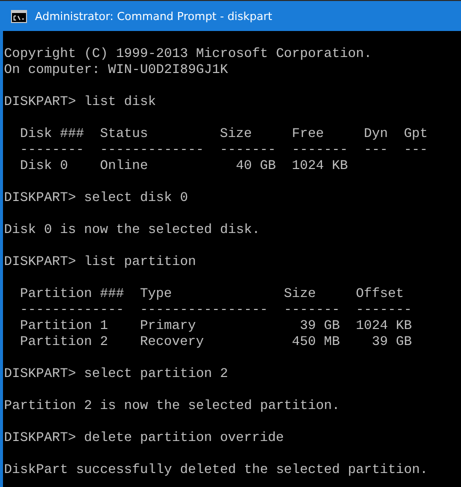  Describe the element at coordinates (188, 55) in the screenshot. I see `console-output-line: Copyright (C) 1999-2013 Microsoft Corporation.` at that location.